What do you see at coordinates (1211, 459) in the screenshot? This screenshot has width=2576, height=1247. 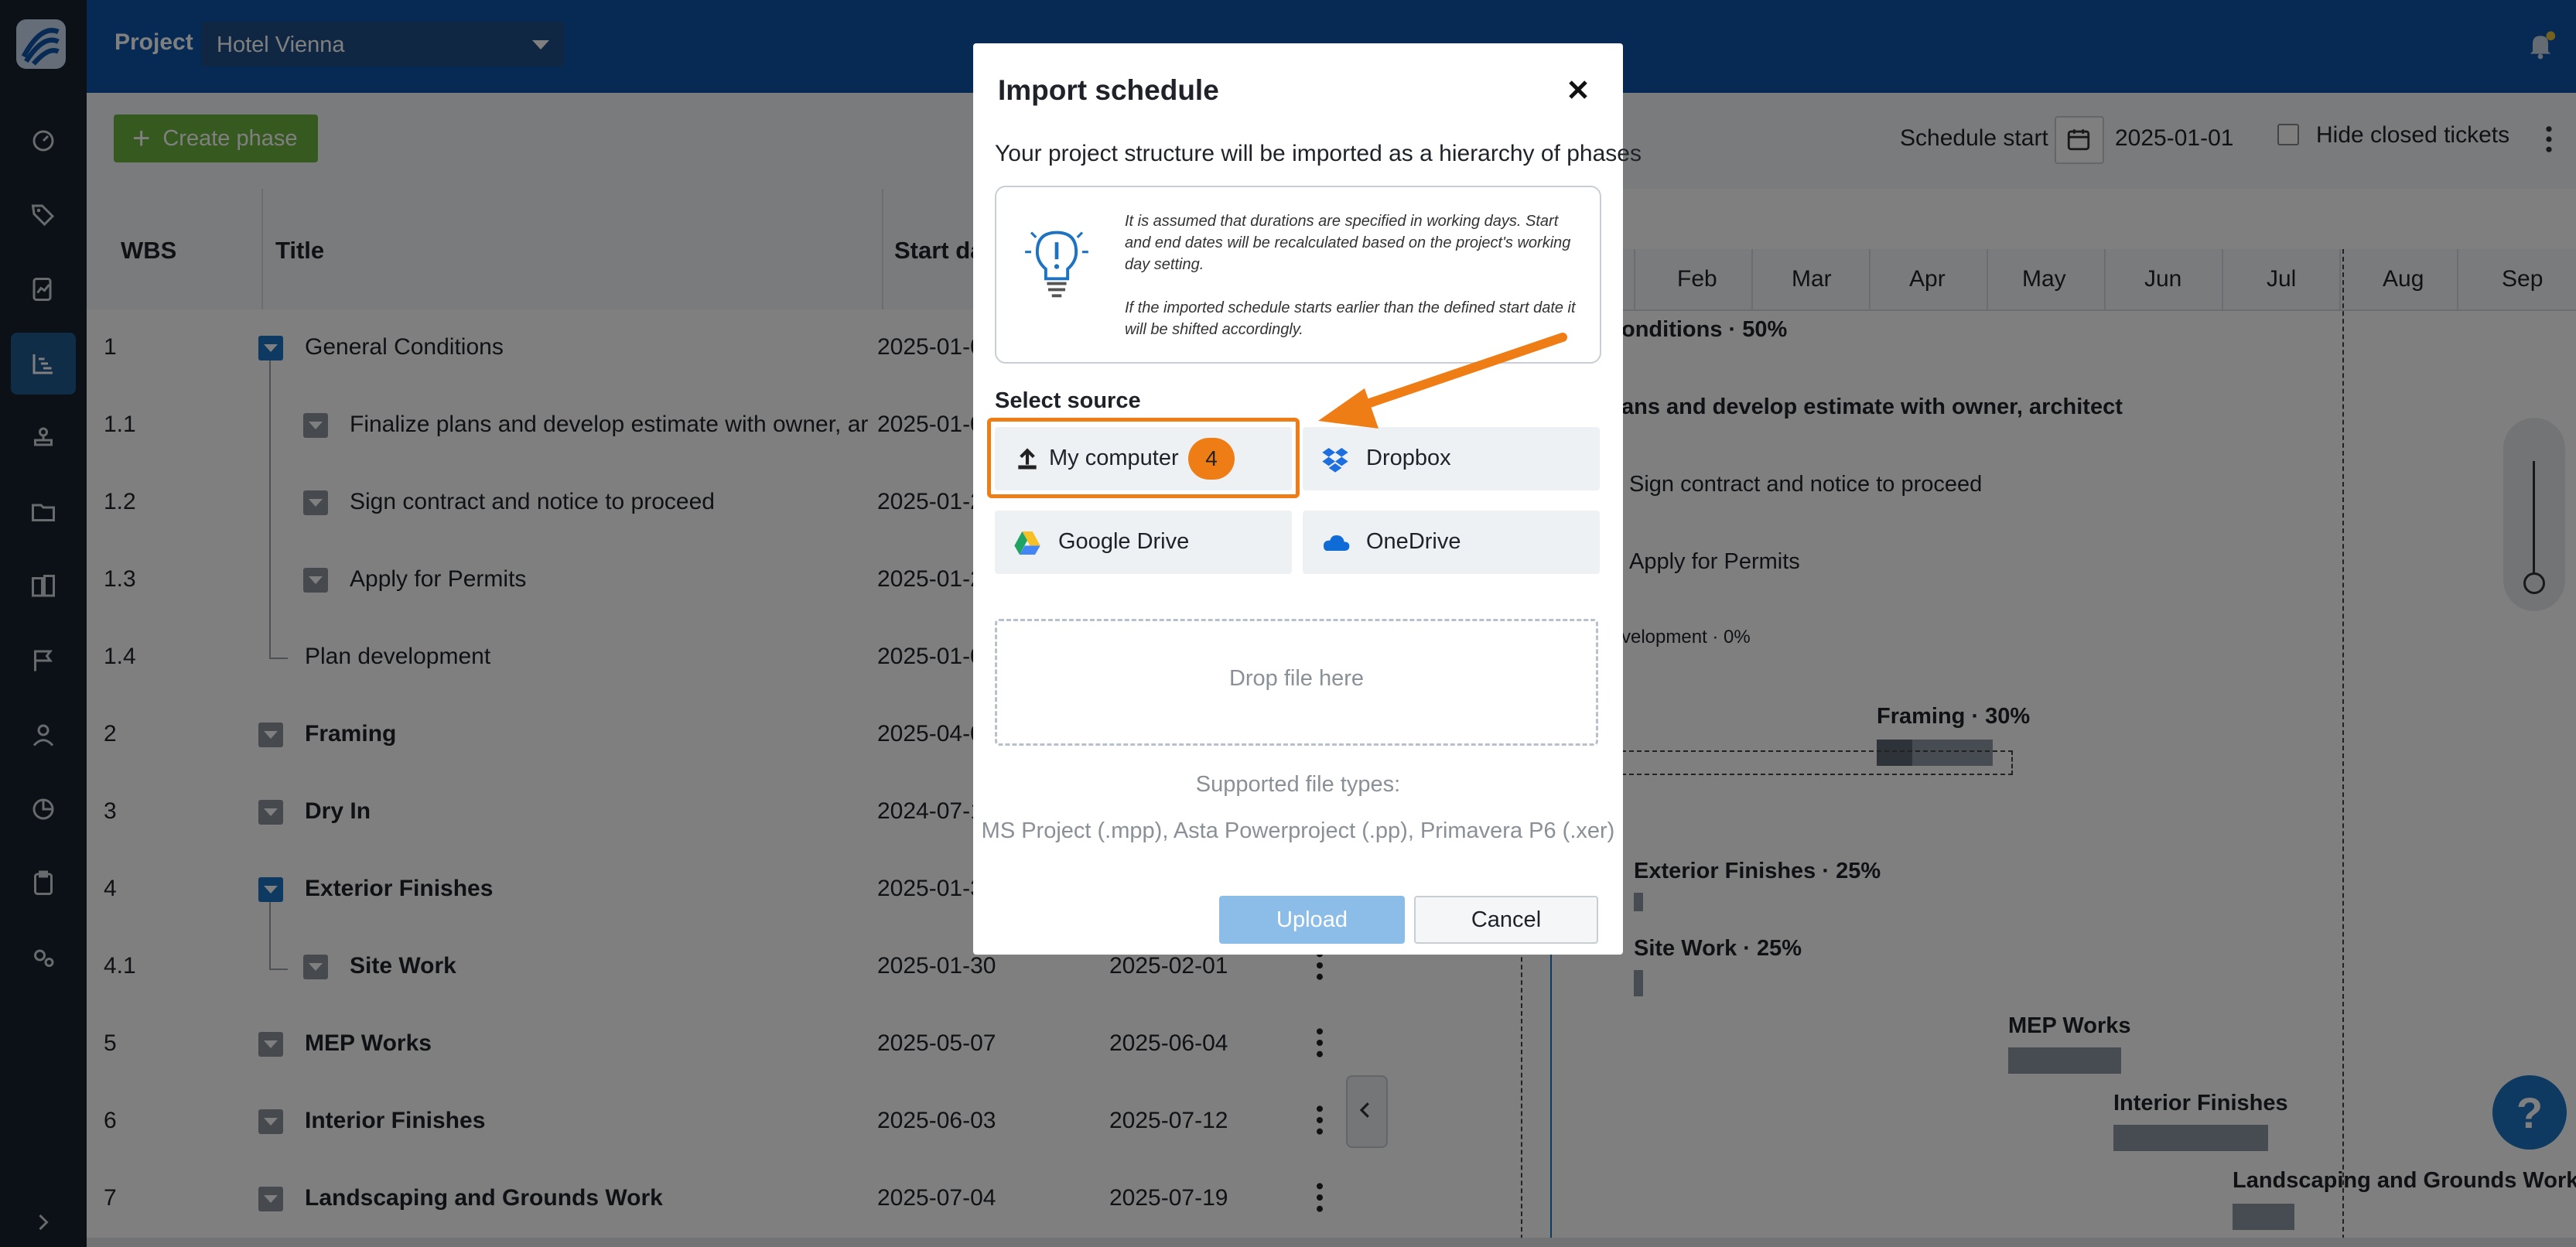 I see `step-badge: 4` at bounding box center [1211, 459].